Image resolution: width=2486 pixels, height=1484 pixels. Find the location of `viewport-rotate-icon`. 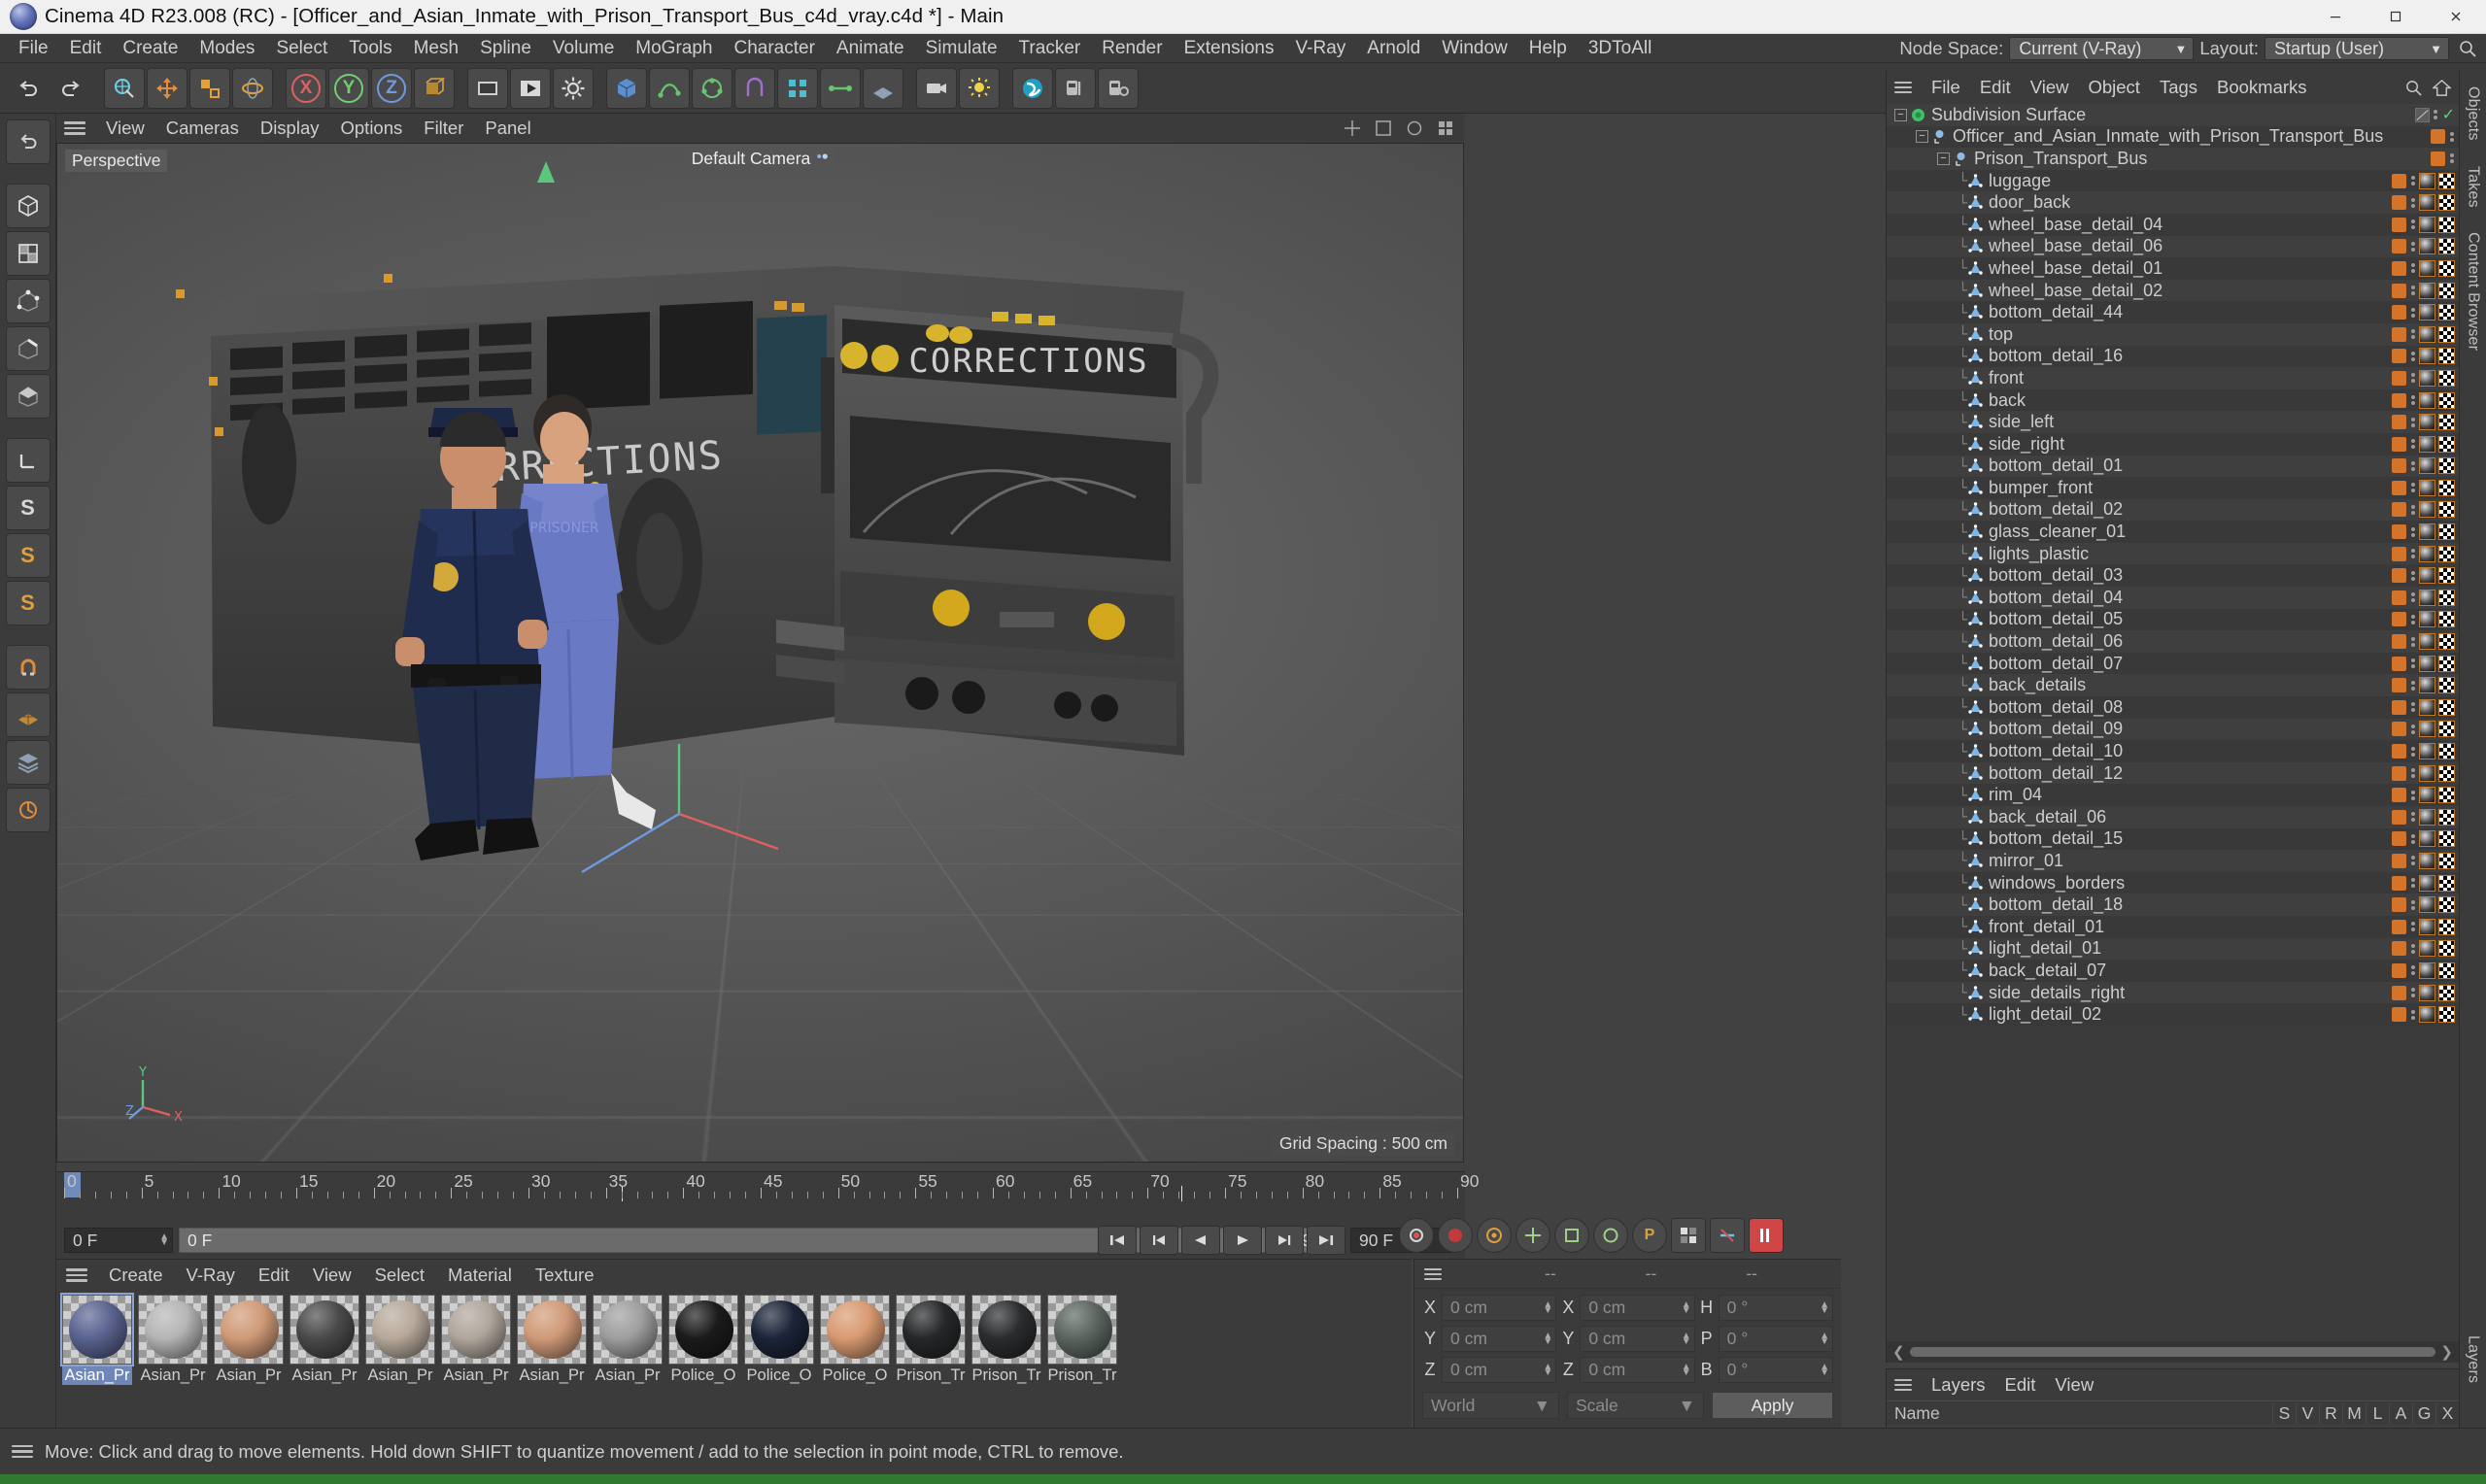

viewport-rotate-icon is located at coordinates (1414, 128).